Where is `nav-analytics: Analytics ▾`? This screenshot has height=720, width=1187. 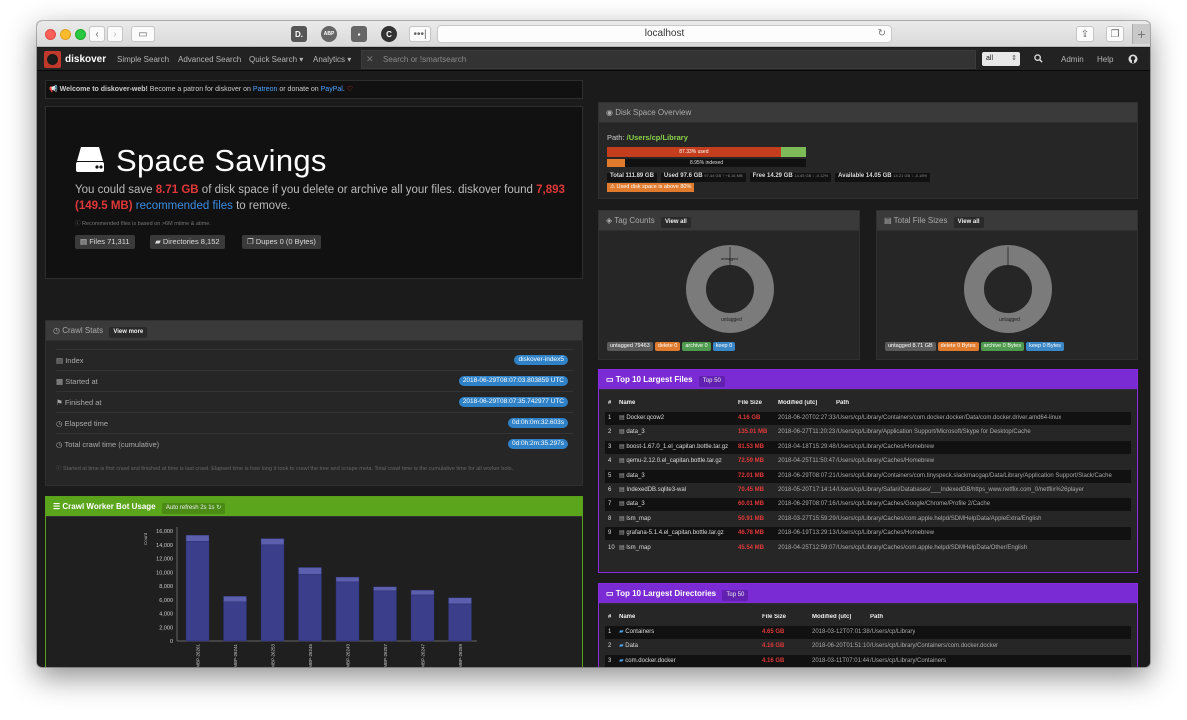
nav-analytics: Analytics ▾ is located at coordinates (332, 59).